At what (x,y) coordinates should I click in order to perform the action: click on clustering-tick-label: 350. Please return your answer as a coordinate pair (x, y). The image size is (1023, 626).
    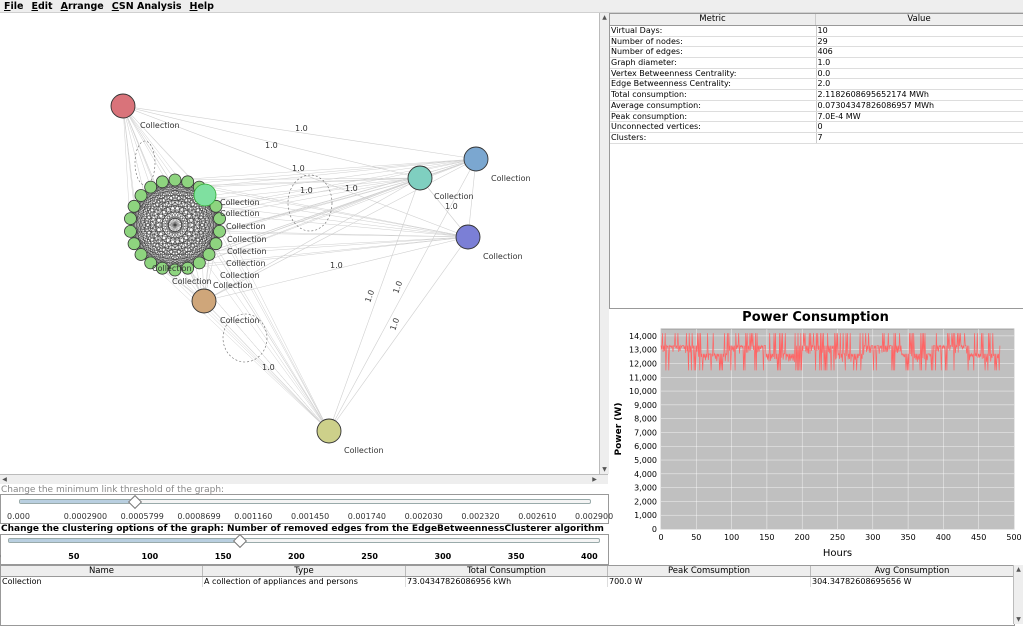
    Looking at the image, I should click on (528, 556).